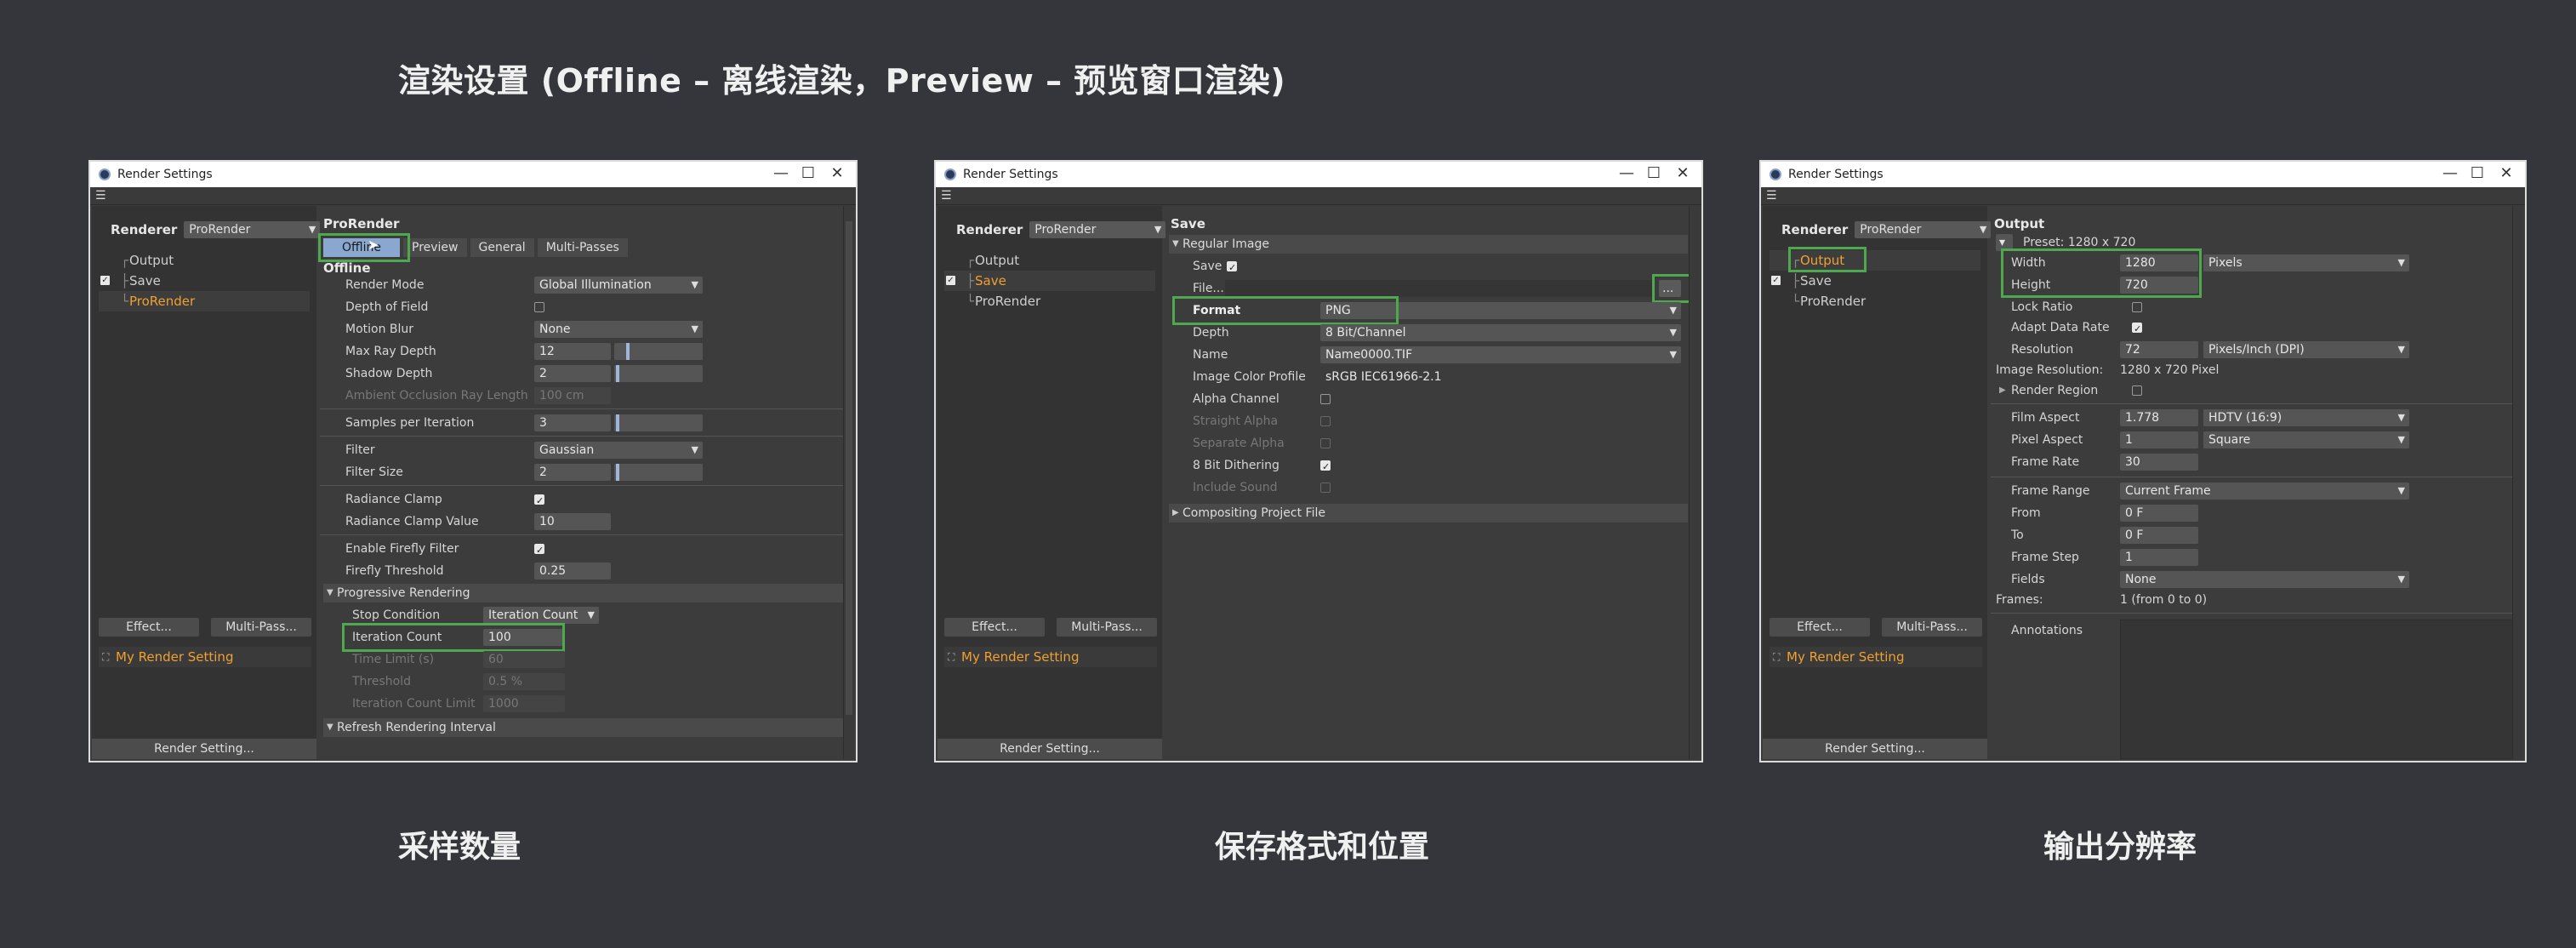 The width and height of the screenshot is (2576, 948). Describe the element at coordinates (2159, 349) in the screenshot. I see `resolution-input: 72` at that location.